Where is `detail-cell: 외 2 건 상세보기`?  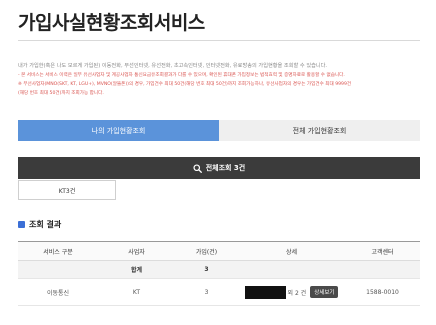
detail-cell: 외 2 건 상세보기 is located at coordinates (291, 292).